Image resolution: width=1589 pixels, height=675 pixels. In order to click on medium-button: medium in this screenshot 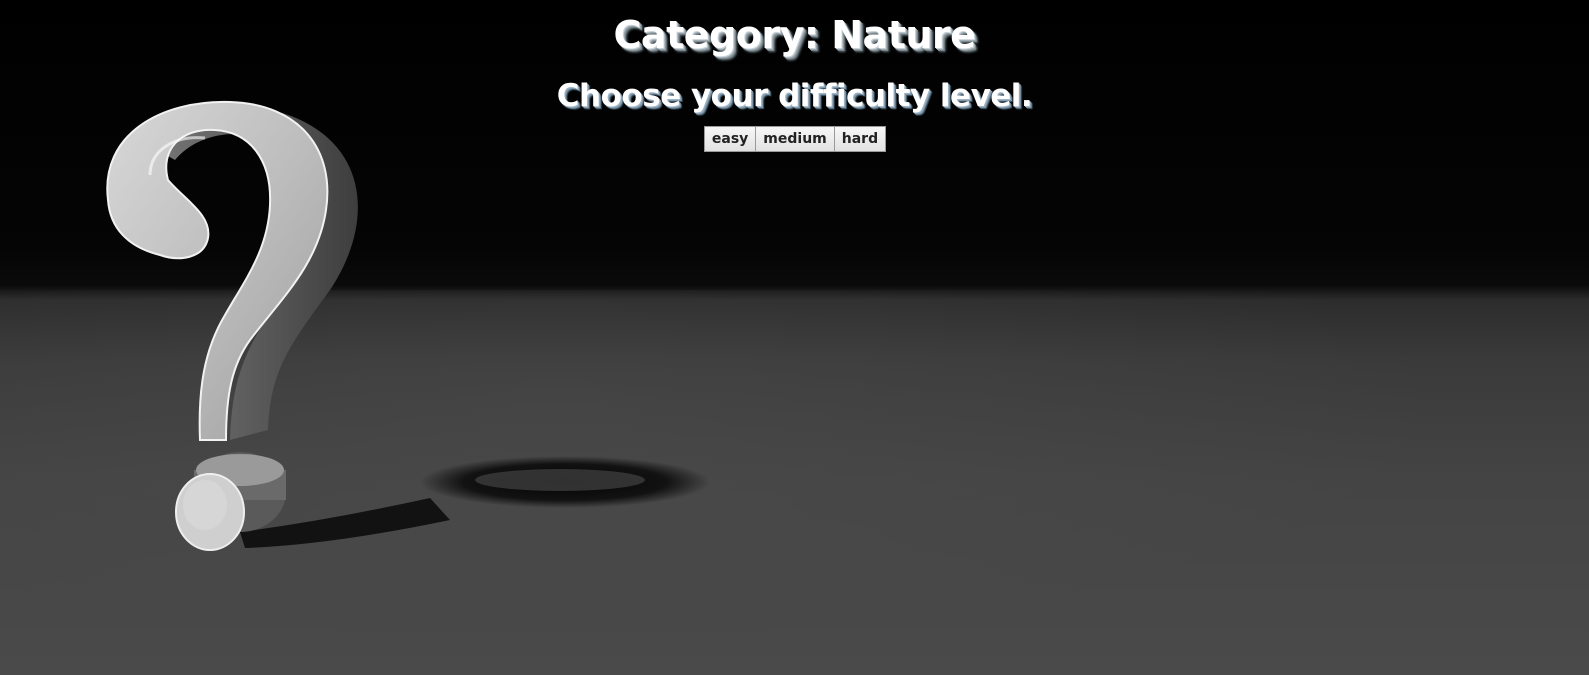, I will do `click(795, 139)`.